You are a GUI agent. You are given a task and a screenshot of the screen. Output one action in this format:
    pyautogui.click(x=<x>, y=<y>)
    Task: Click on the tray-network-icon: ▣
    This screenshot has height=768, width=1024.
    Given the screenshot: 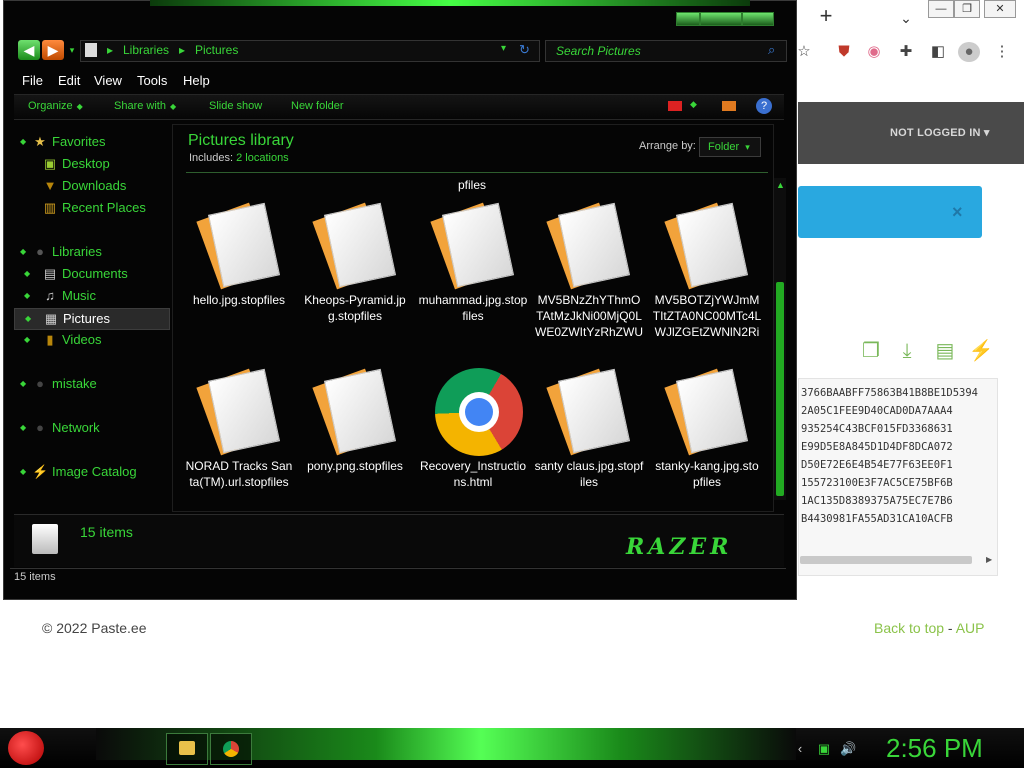 What is the action you would take?
    pyautogui.click(x=824, y=749)
    